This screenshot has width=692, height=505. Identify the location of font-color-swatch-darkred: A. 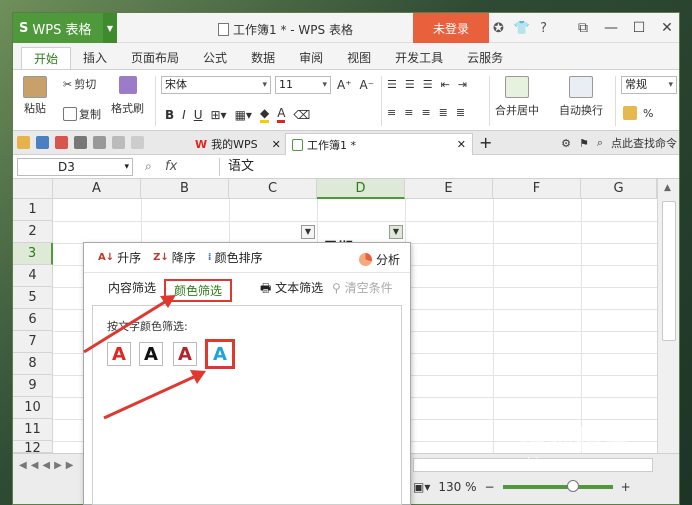
(185, 354).